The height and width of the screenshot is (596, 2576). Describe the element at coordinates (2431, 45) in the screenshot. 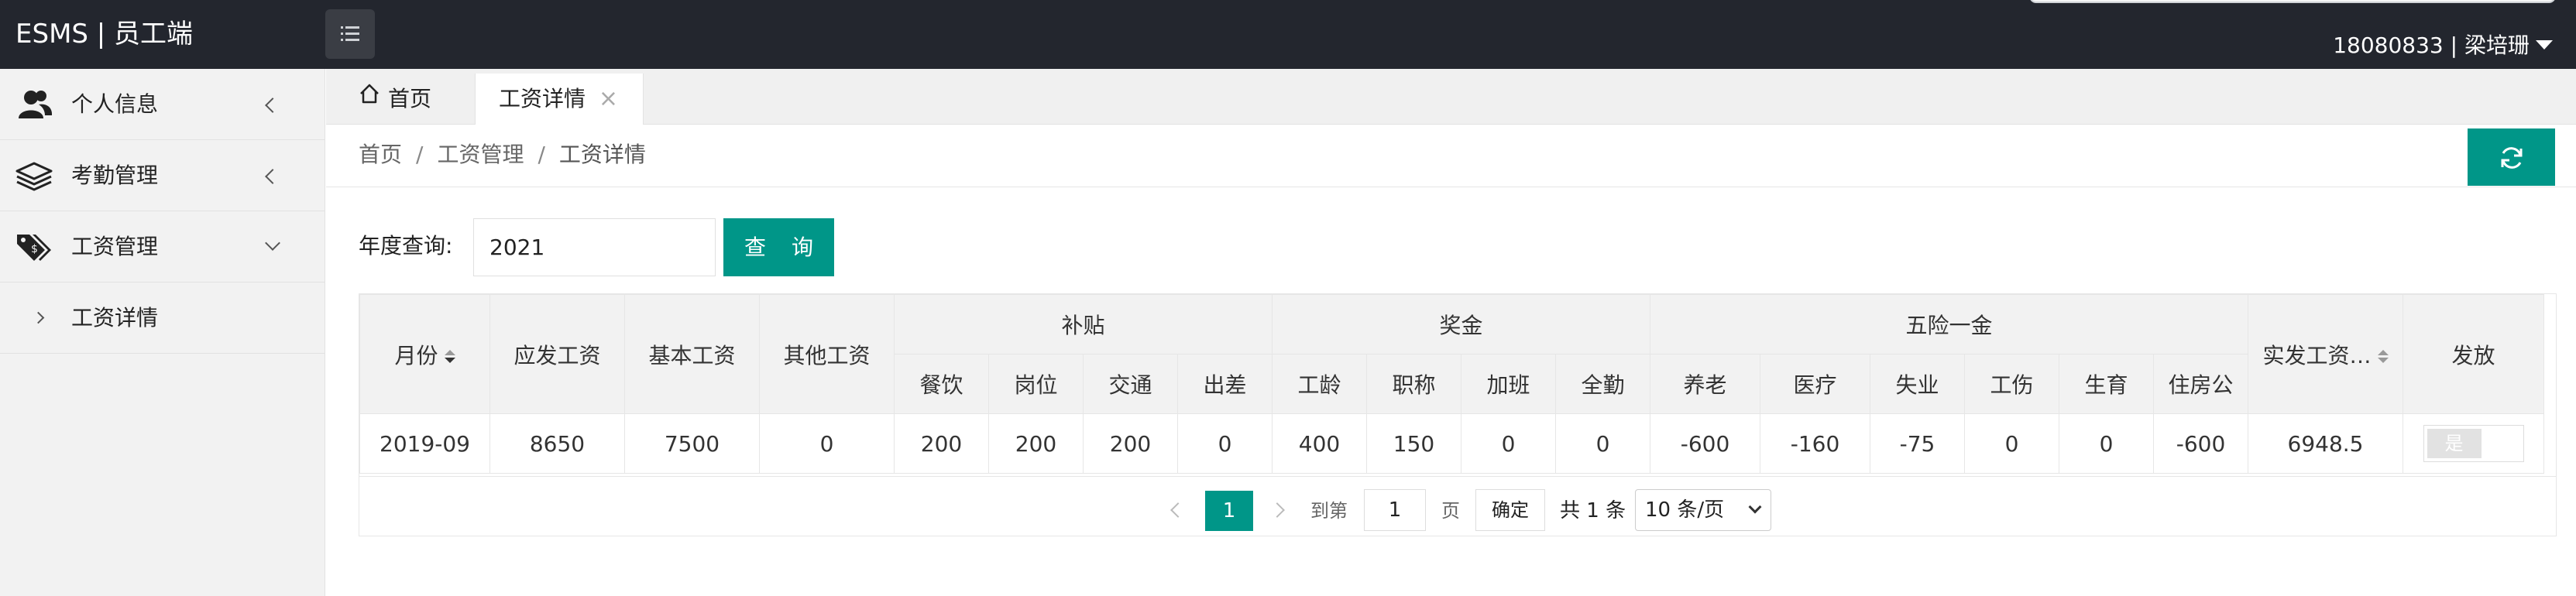

I see `user-name: 18080833 | 梁培珊` at that location.